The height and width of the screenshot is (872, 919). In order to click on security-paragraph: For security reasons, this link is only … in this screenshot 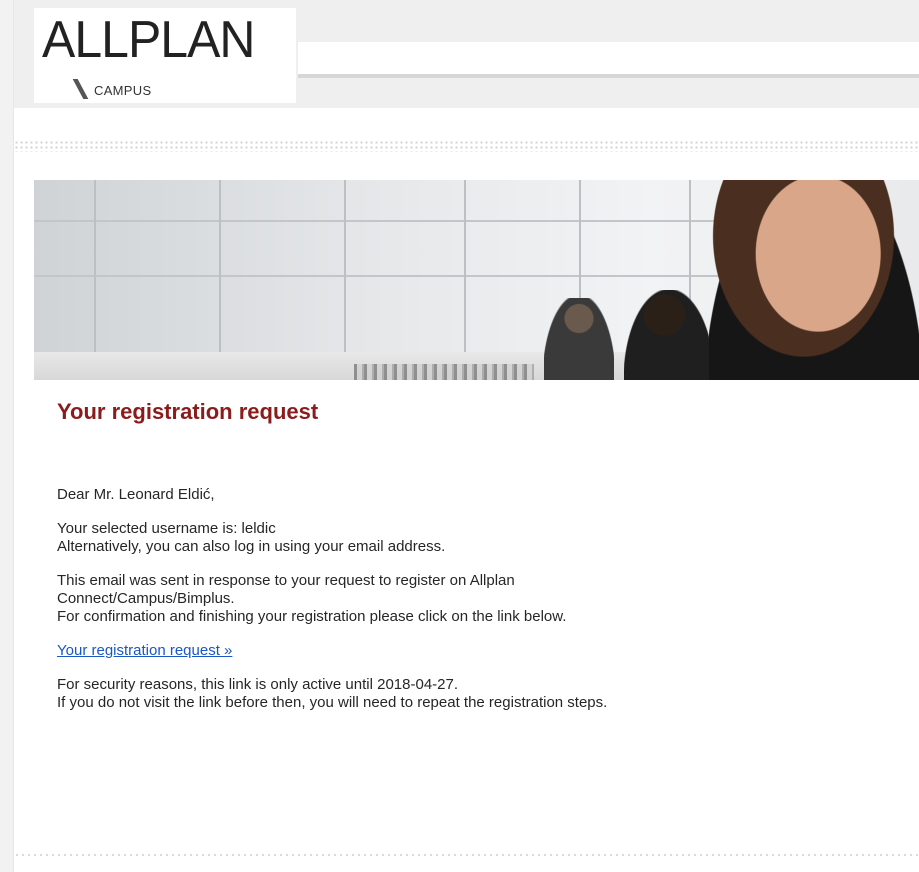, I will do `click(477, 694)`.